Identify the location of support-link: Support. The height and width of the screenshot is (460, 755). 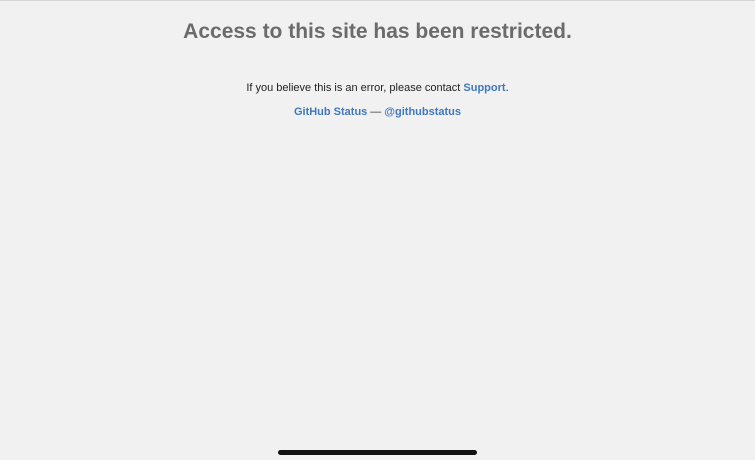
(484, 88).